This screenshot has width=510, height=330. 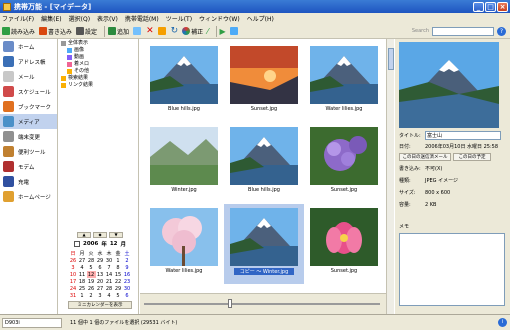 I want to click on title-field: 富士山, so click(x=463, y=135).